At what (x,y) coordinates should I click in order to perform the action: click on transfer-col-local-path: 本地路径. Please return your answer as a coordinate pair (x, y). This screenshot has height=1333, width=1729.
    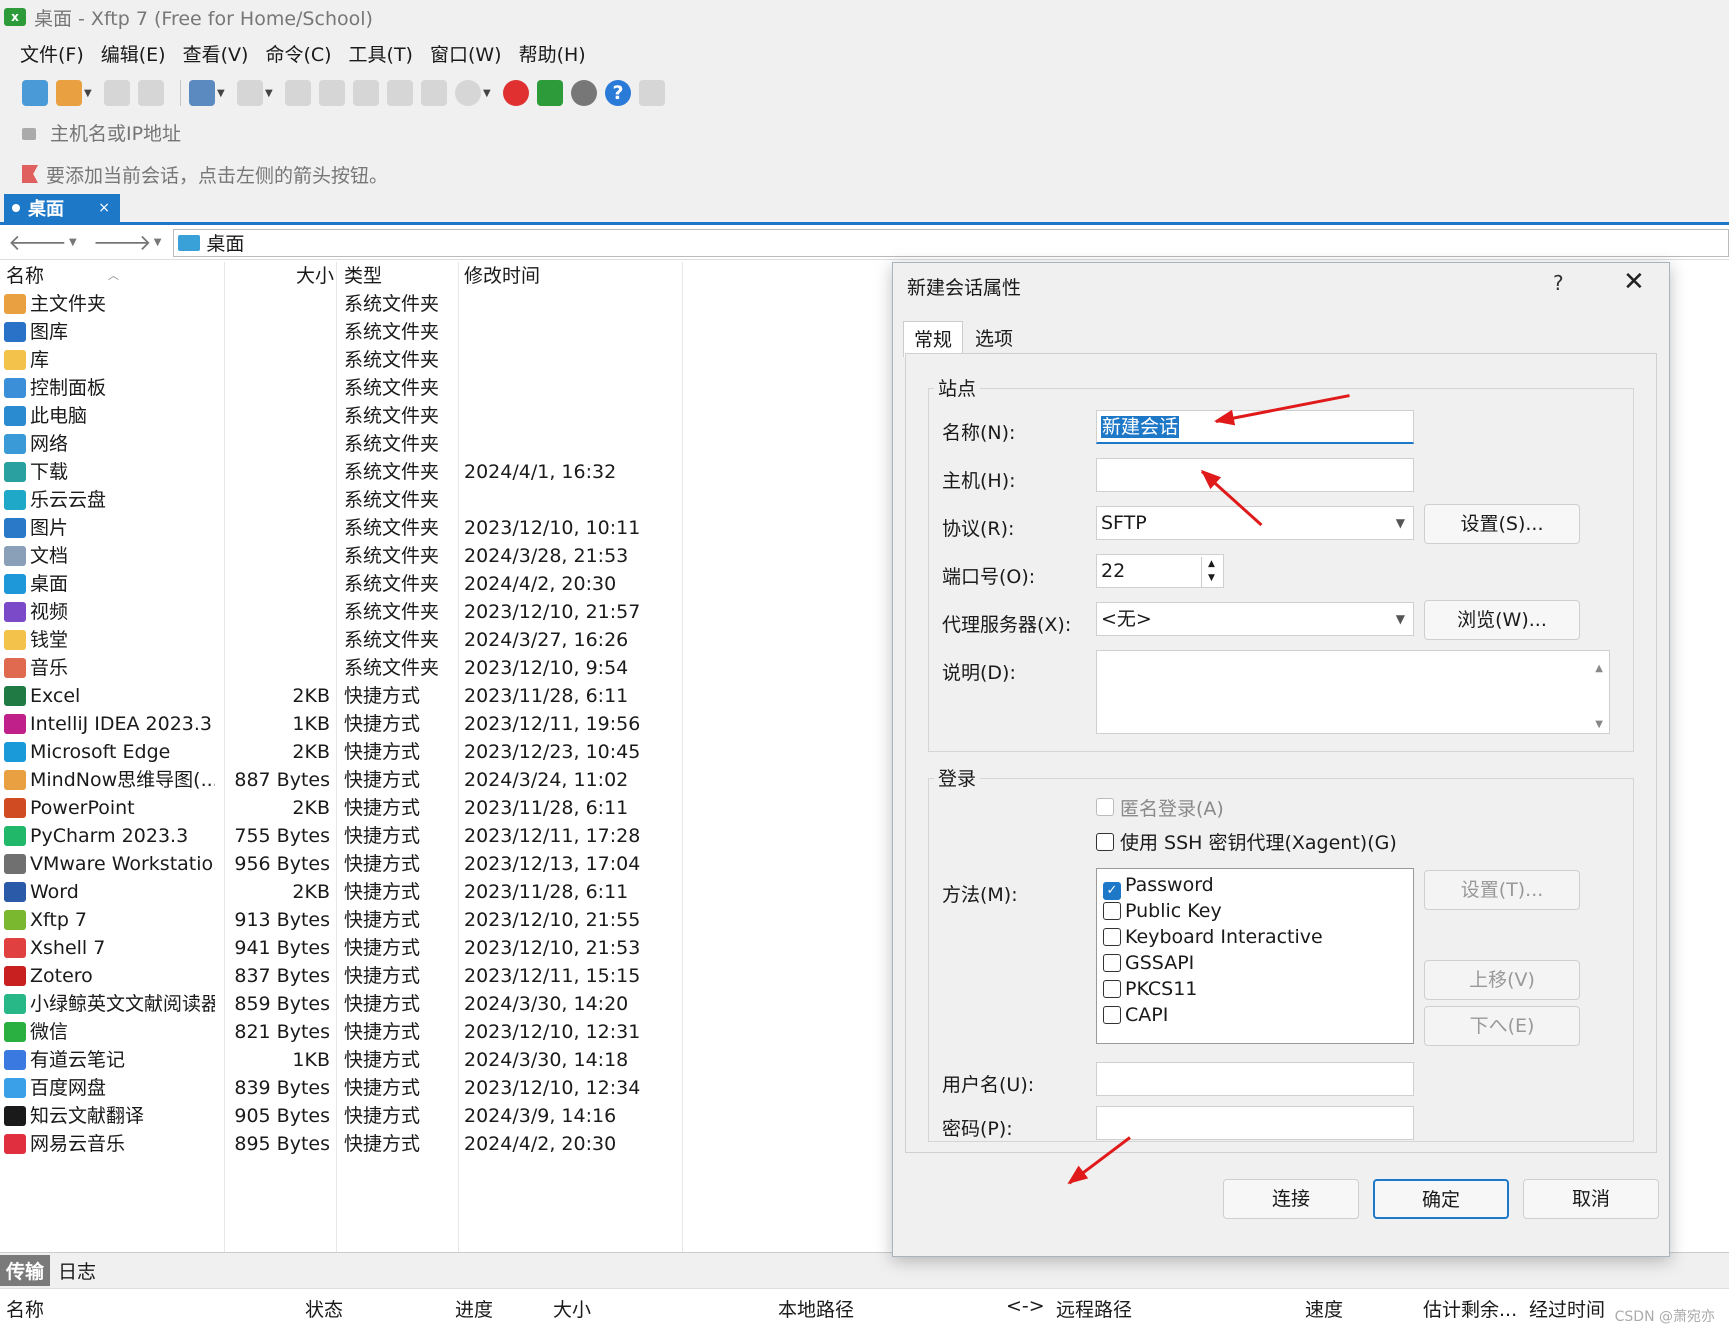
    Looking at the image, I should click on (816, 1308).